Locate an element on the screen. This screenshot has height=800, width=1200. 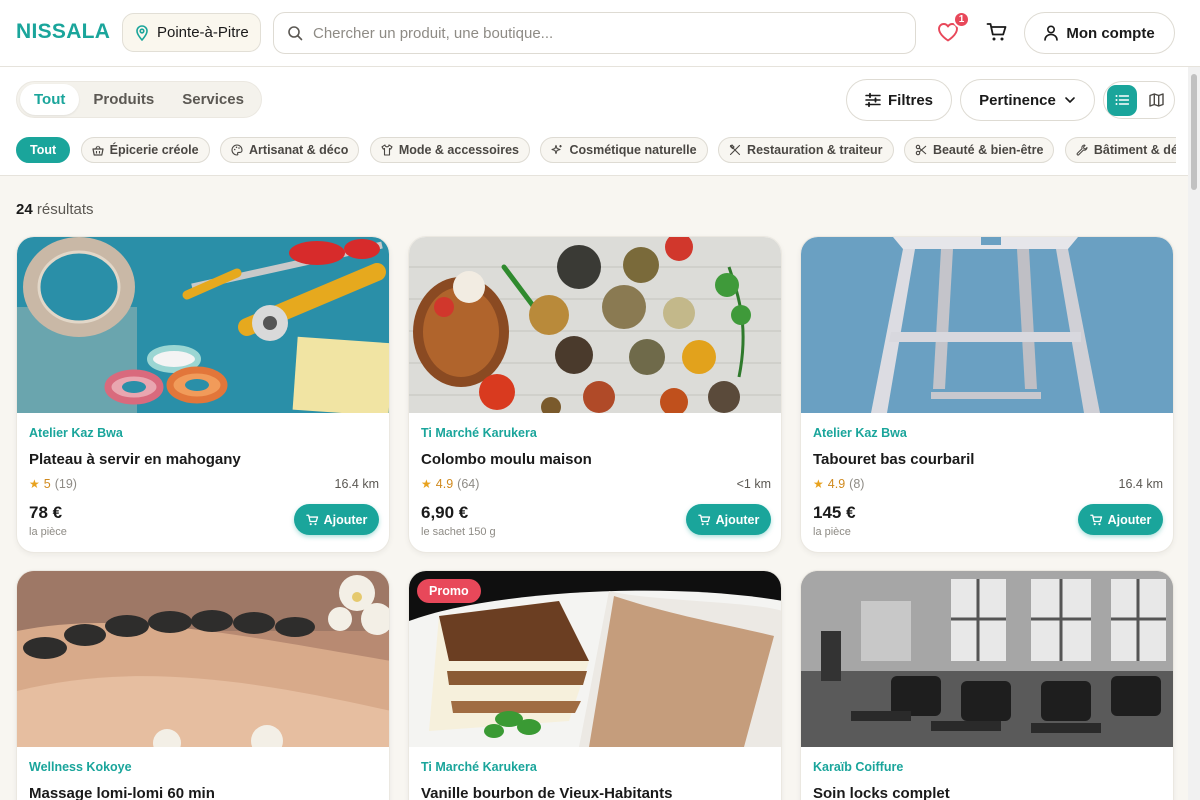
type-tabs: Tout Produits Services is located at coordinates (139, 99).